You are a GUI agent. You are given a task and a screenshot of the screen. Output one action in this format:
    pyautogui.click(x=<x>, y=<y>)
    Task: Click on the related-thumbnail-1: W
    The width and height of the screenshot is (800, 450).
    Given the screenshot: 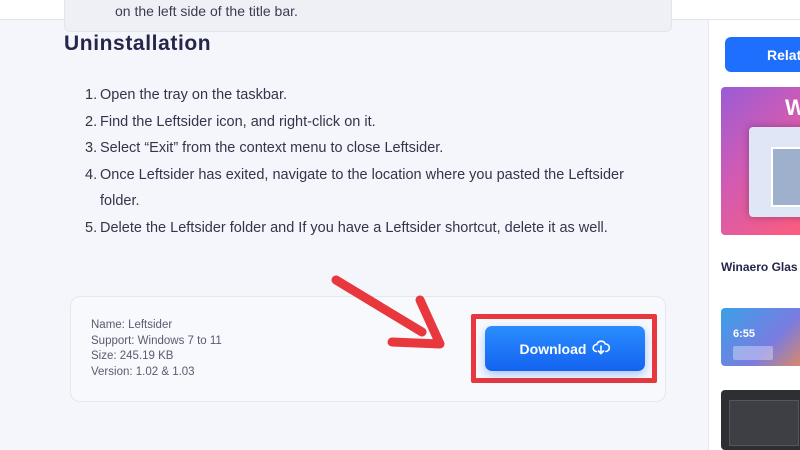 What is the action you would take?
    pyautogui.click(x=760, y=161)
    